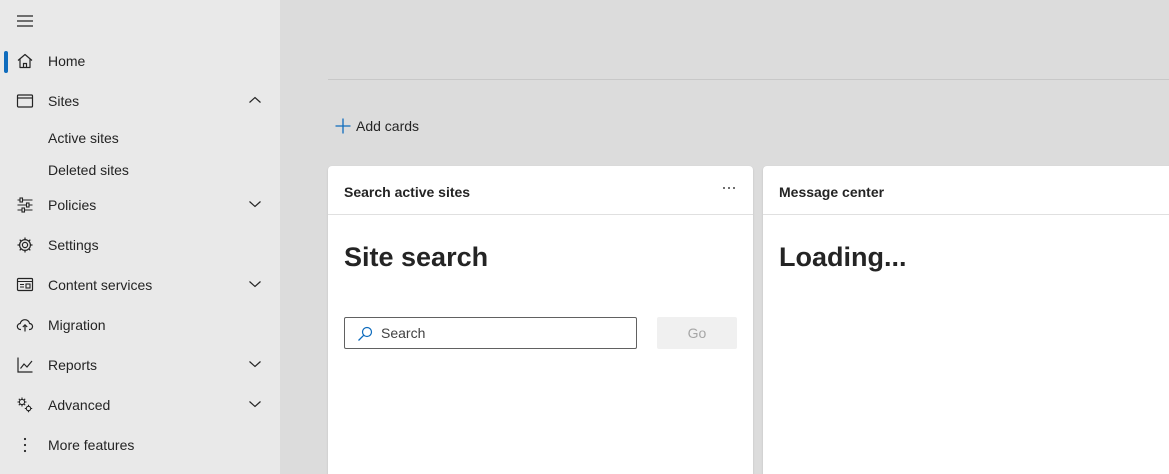 The image size is (1169, 474). I want to click on header-divider, so click(748, 79).